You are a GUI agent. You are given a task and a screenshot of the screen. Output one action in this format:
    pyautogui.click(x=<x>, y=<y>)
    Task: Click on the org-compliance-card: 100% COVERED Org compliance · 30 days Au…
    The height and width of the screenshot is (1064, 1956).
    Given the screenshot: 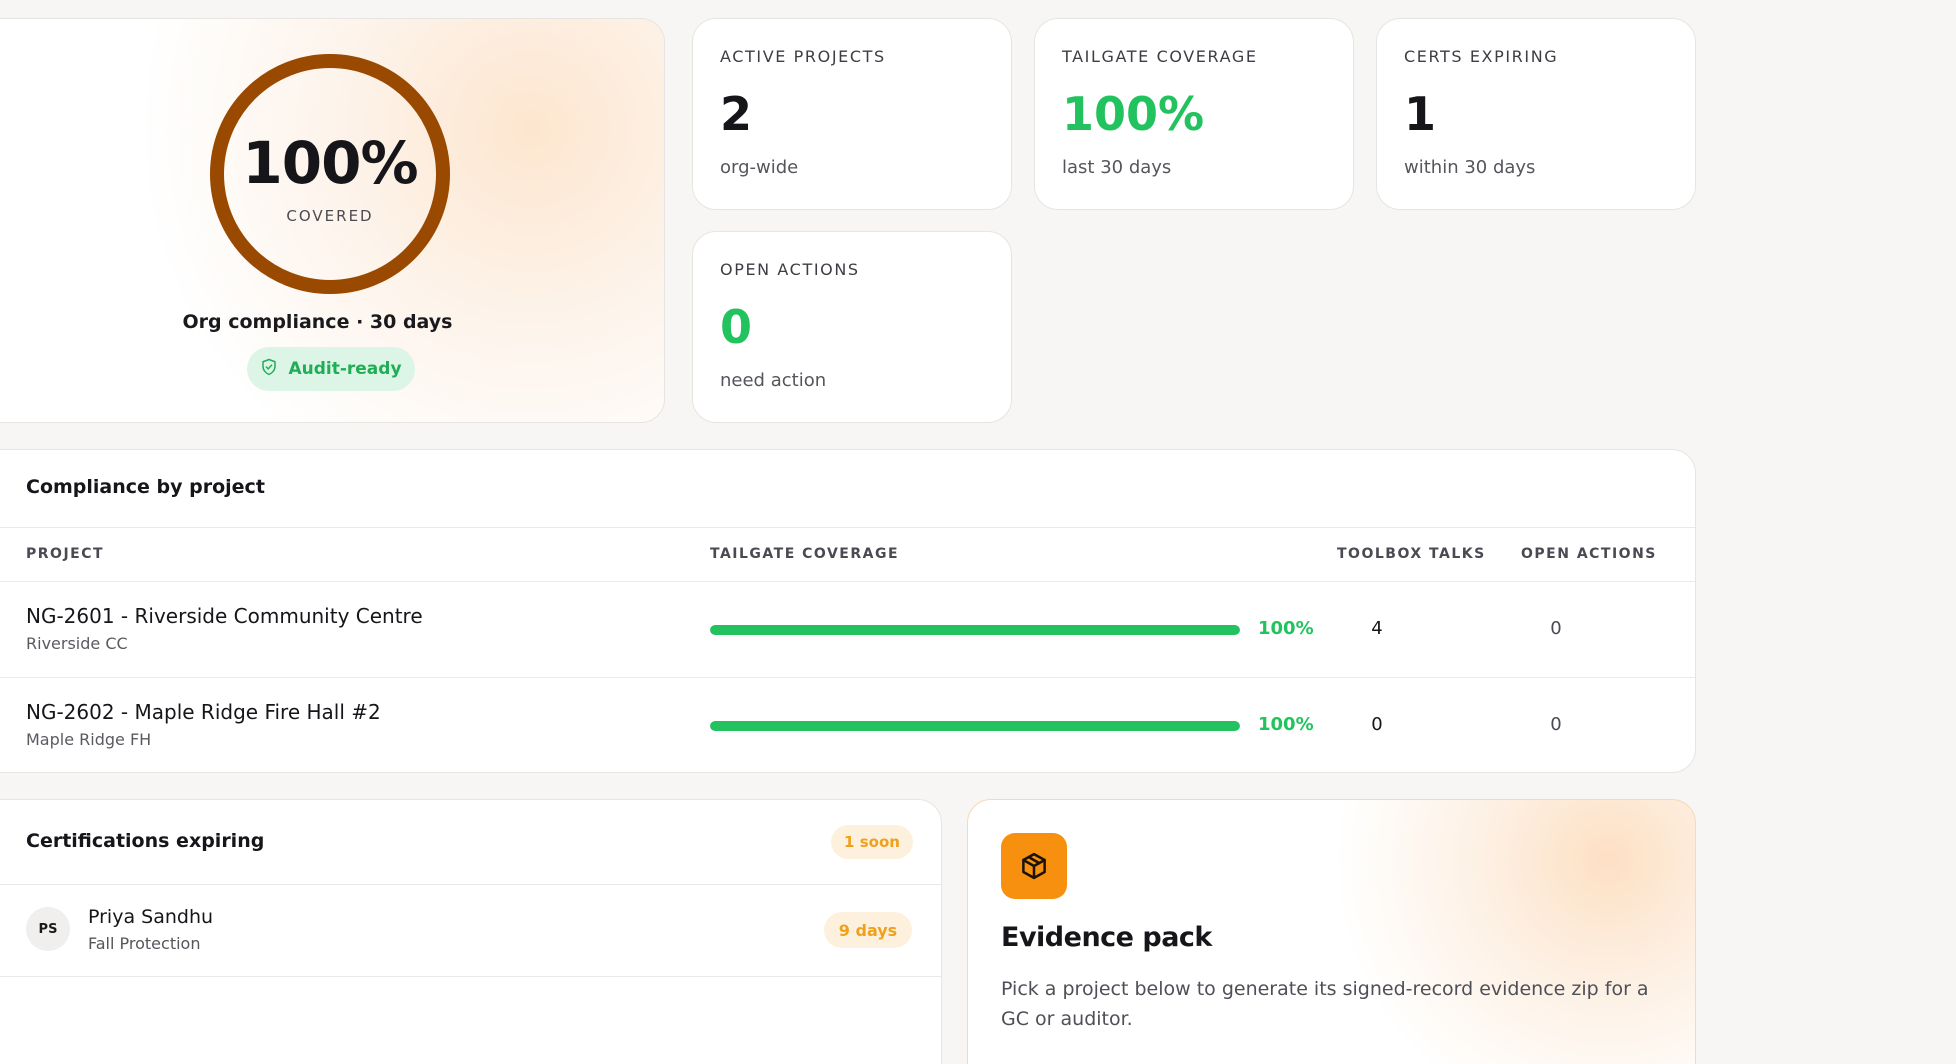 What is the action you would take?
    pyautogui.click(x=332, y=220)
    